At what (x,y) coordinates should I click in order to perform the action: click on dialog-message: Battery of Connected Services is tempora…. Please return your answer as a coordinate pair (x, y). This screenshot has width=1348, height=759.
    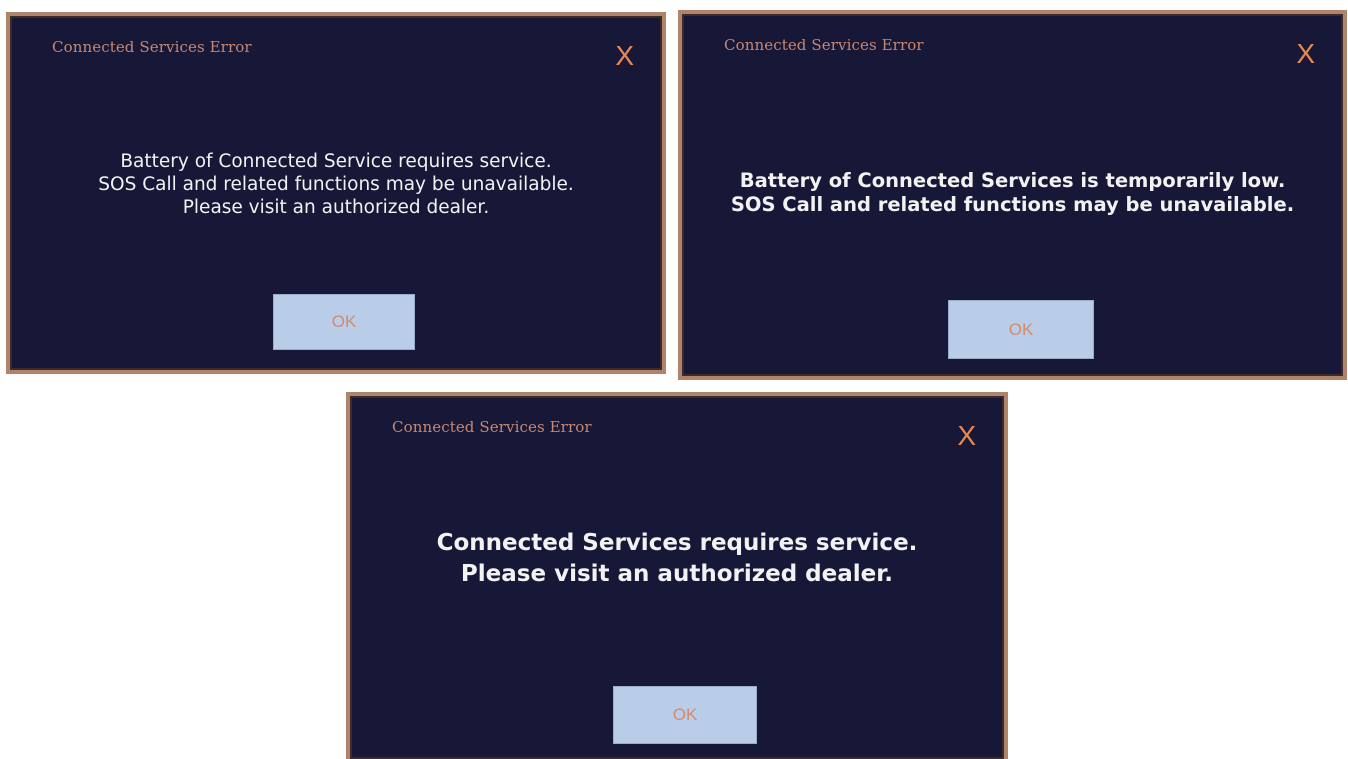
    Looking at the image, I should click on (1012, 193).